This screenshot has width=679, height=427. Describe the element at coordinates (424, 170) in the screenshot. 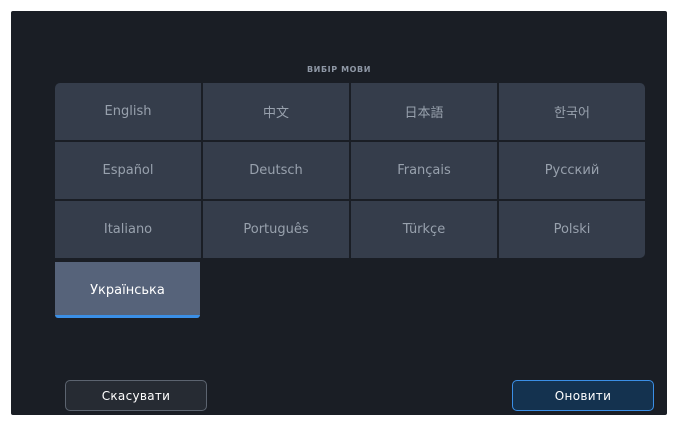

I see `language-french: Français` at that location.